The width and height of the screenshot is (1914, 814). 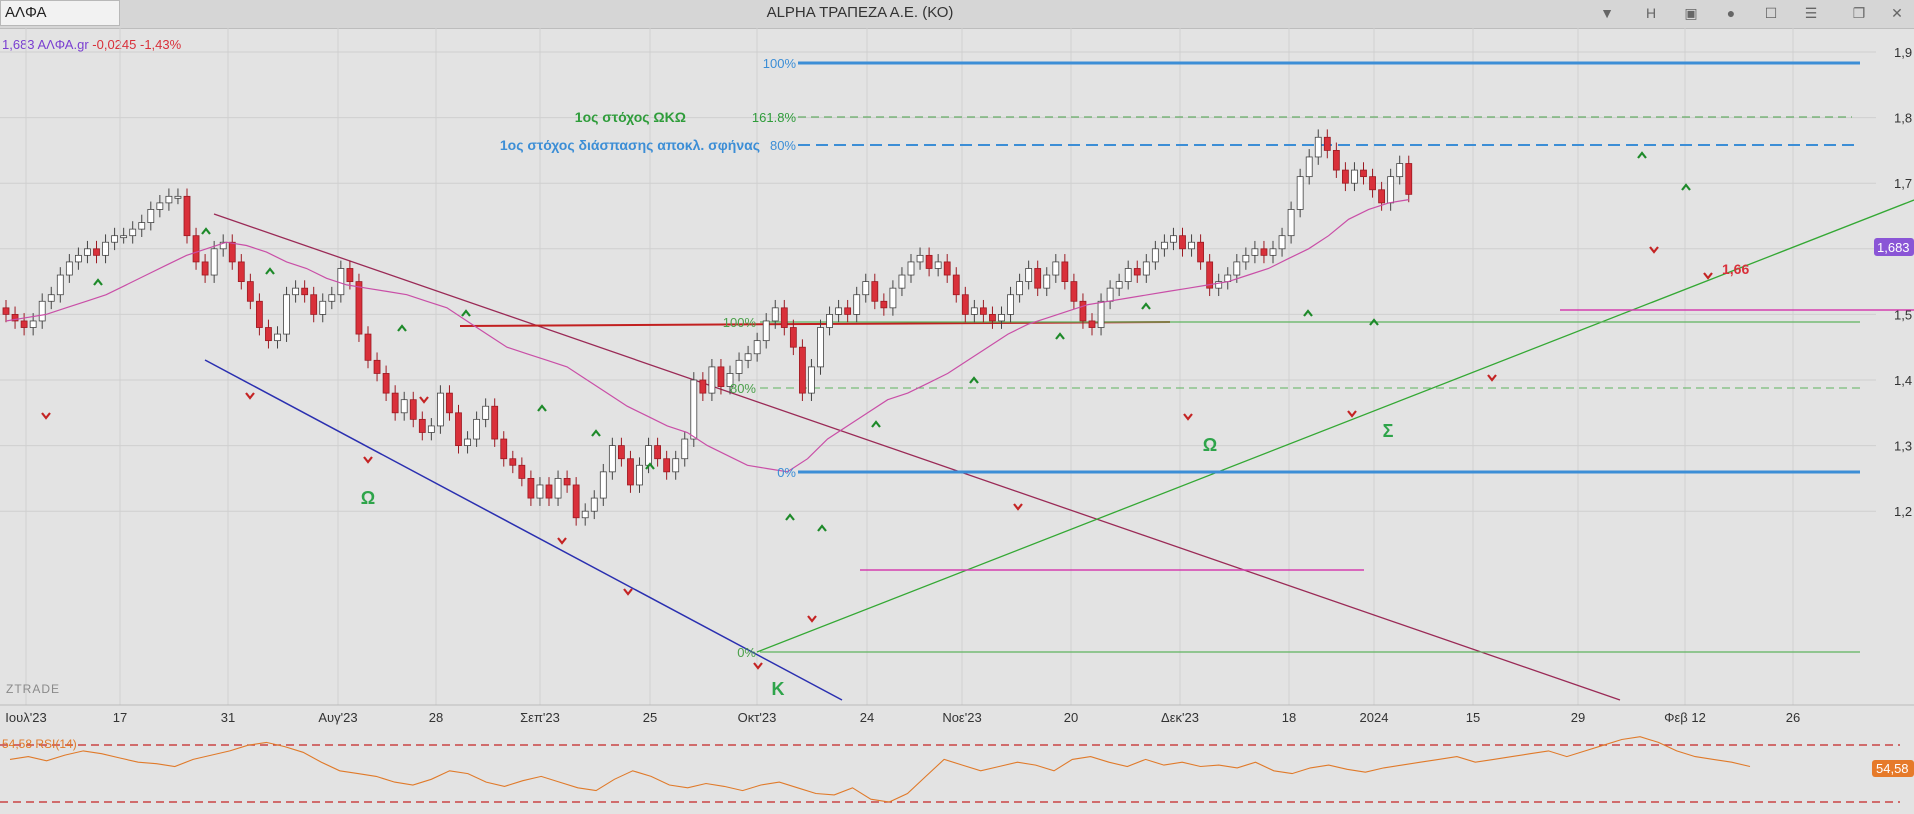 I want to click on pattern-letter: Σ, so click(x=1388, y=431).